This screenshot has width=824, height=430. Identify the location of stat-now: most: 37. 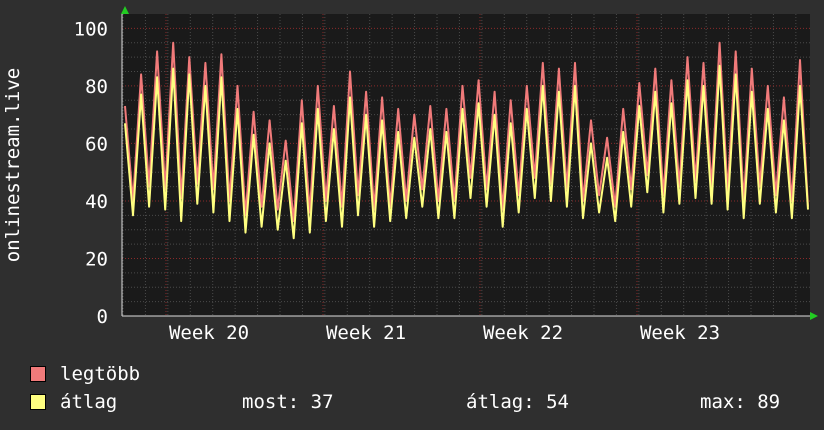
(288, 402).